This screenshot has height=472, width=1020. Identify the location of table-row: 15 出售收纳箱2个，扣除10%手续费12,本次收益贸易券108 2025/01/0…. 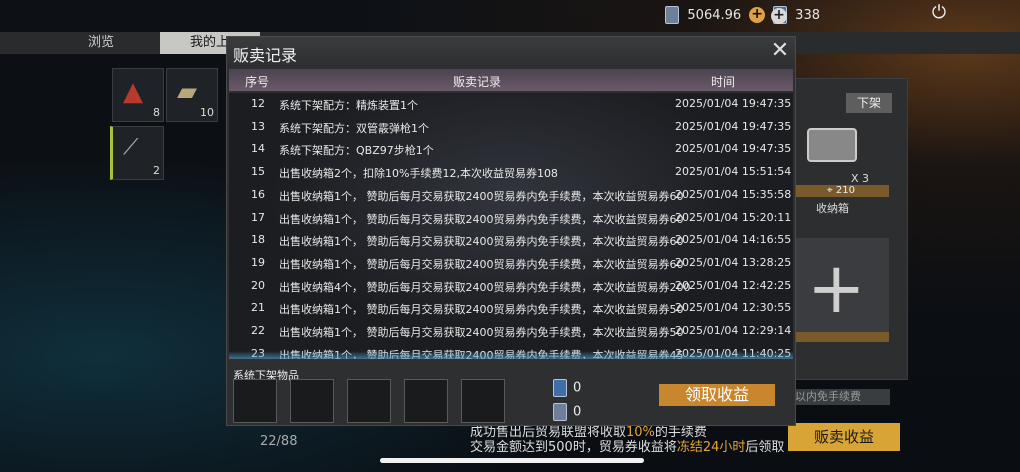
(511, 172).